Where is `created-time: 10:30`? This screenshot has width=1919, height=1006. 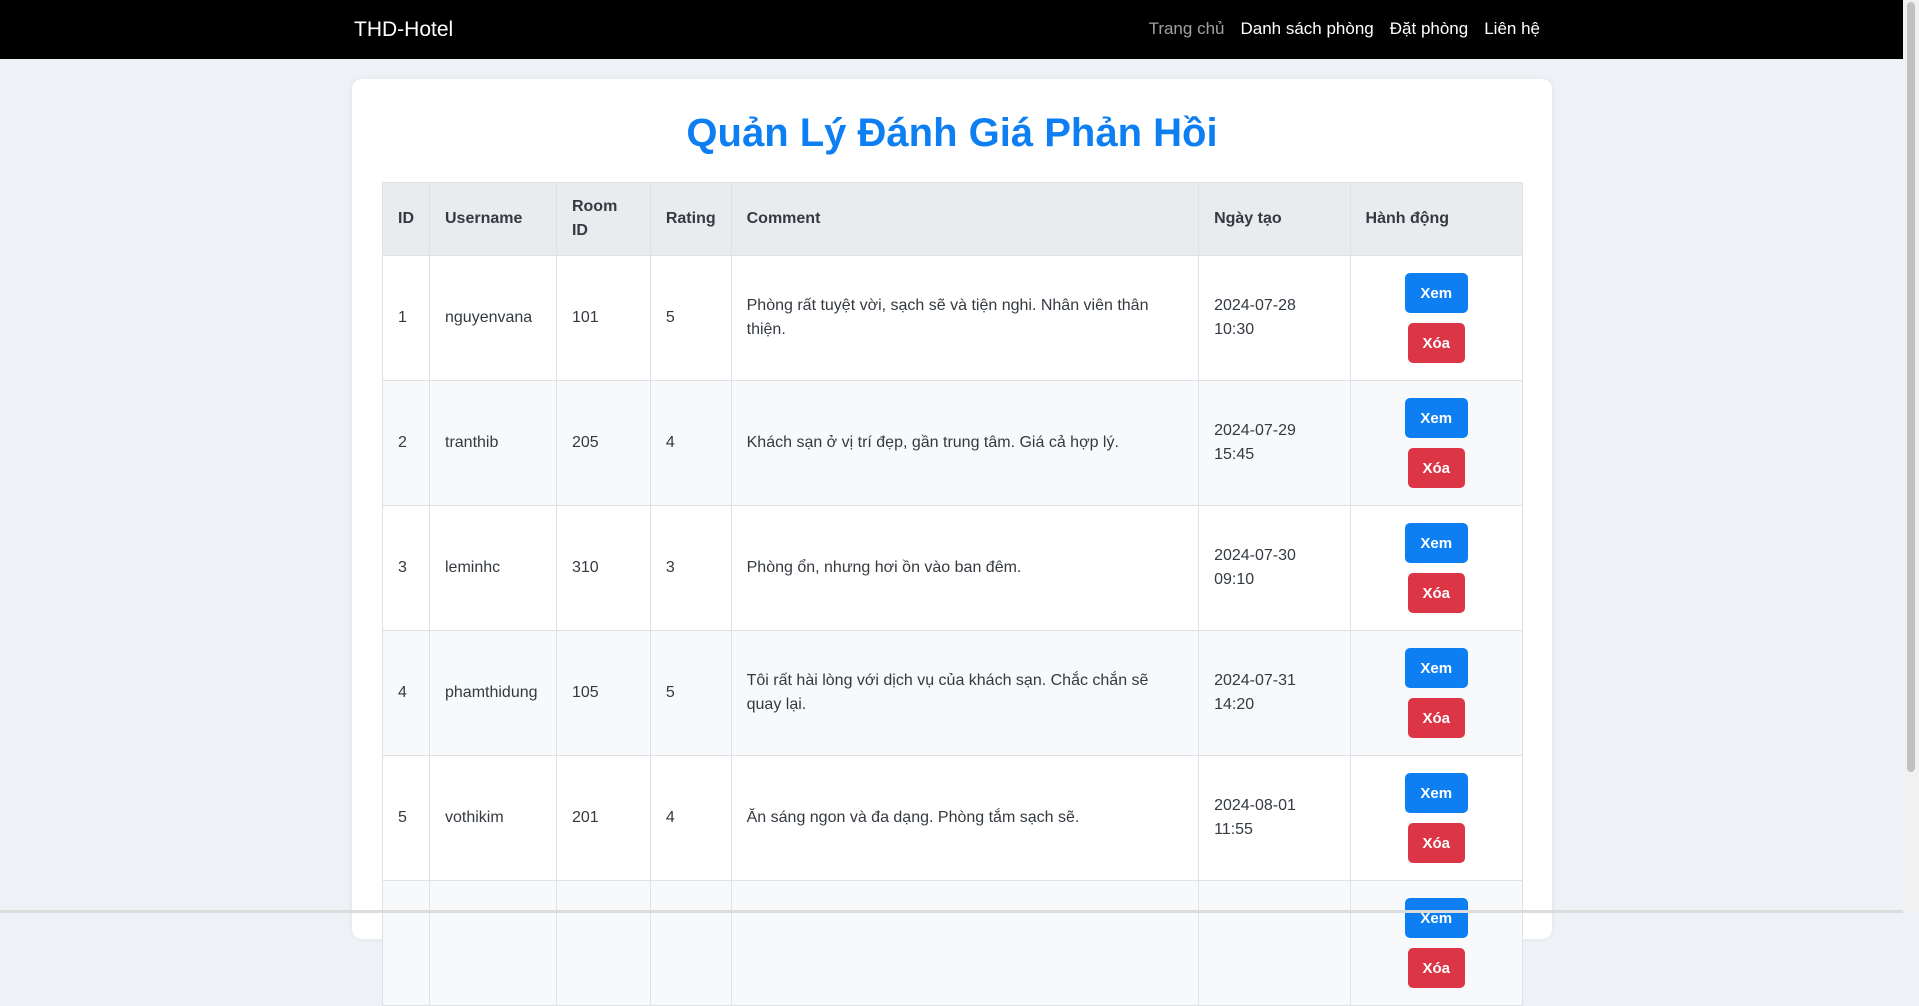 created-time: 10:30 is located at coordinates (1234, 329).